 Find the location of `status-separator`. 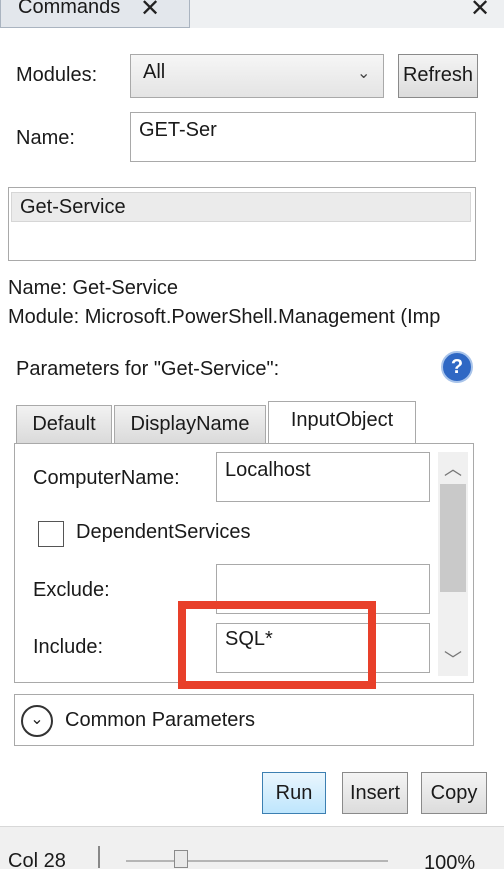

status-separator is located at coordinates (99, 857).